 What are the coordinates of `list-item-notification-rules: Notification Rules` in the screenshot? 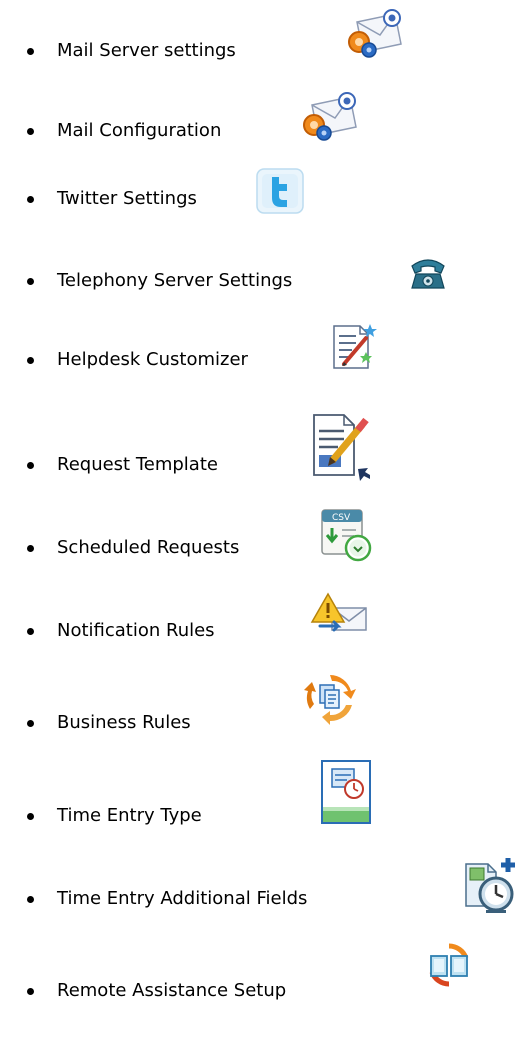 It's located at (261, 626).